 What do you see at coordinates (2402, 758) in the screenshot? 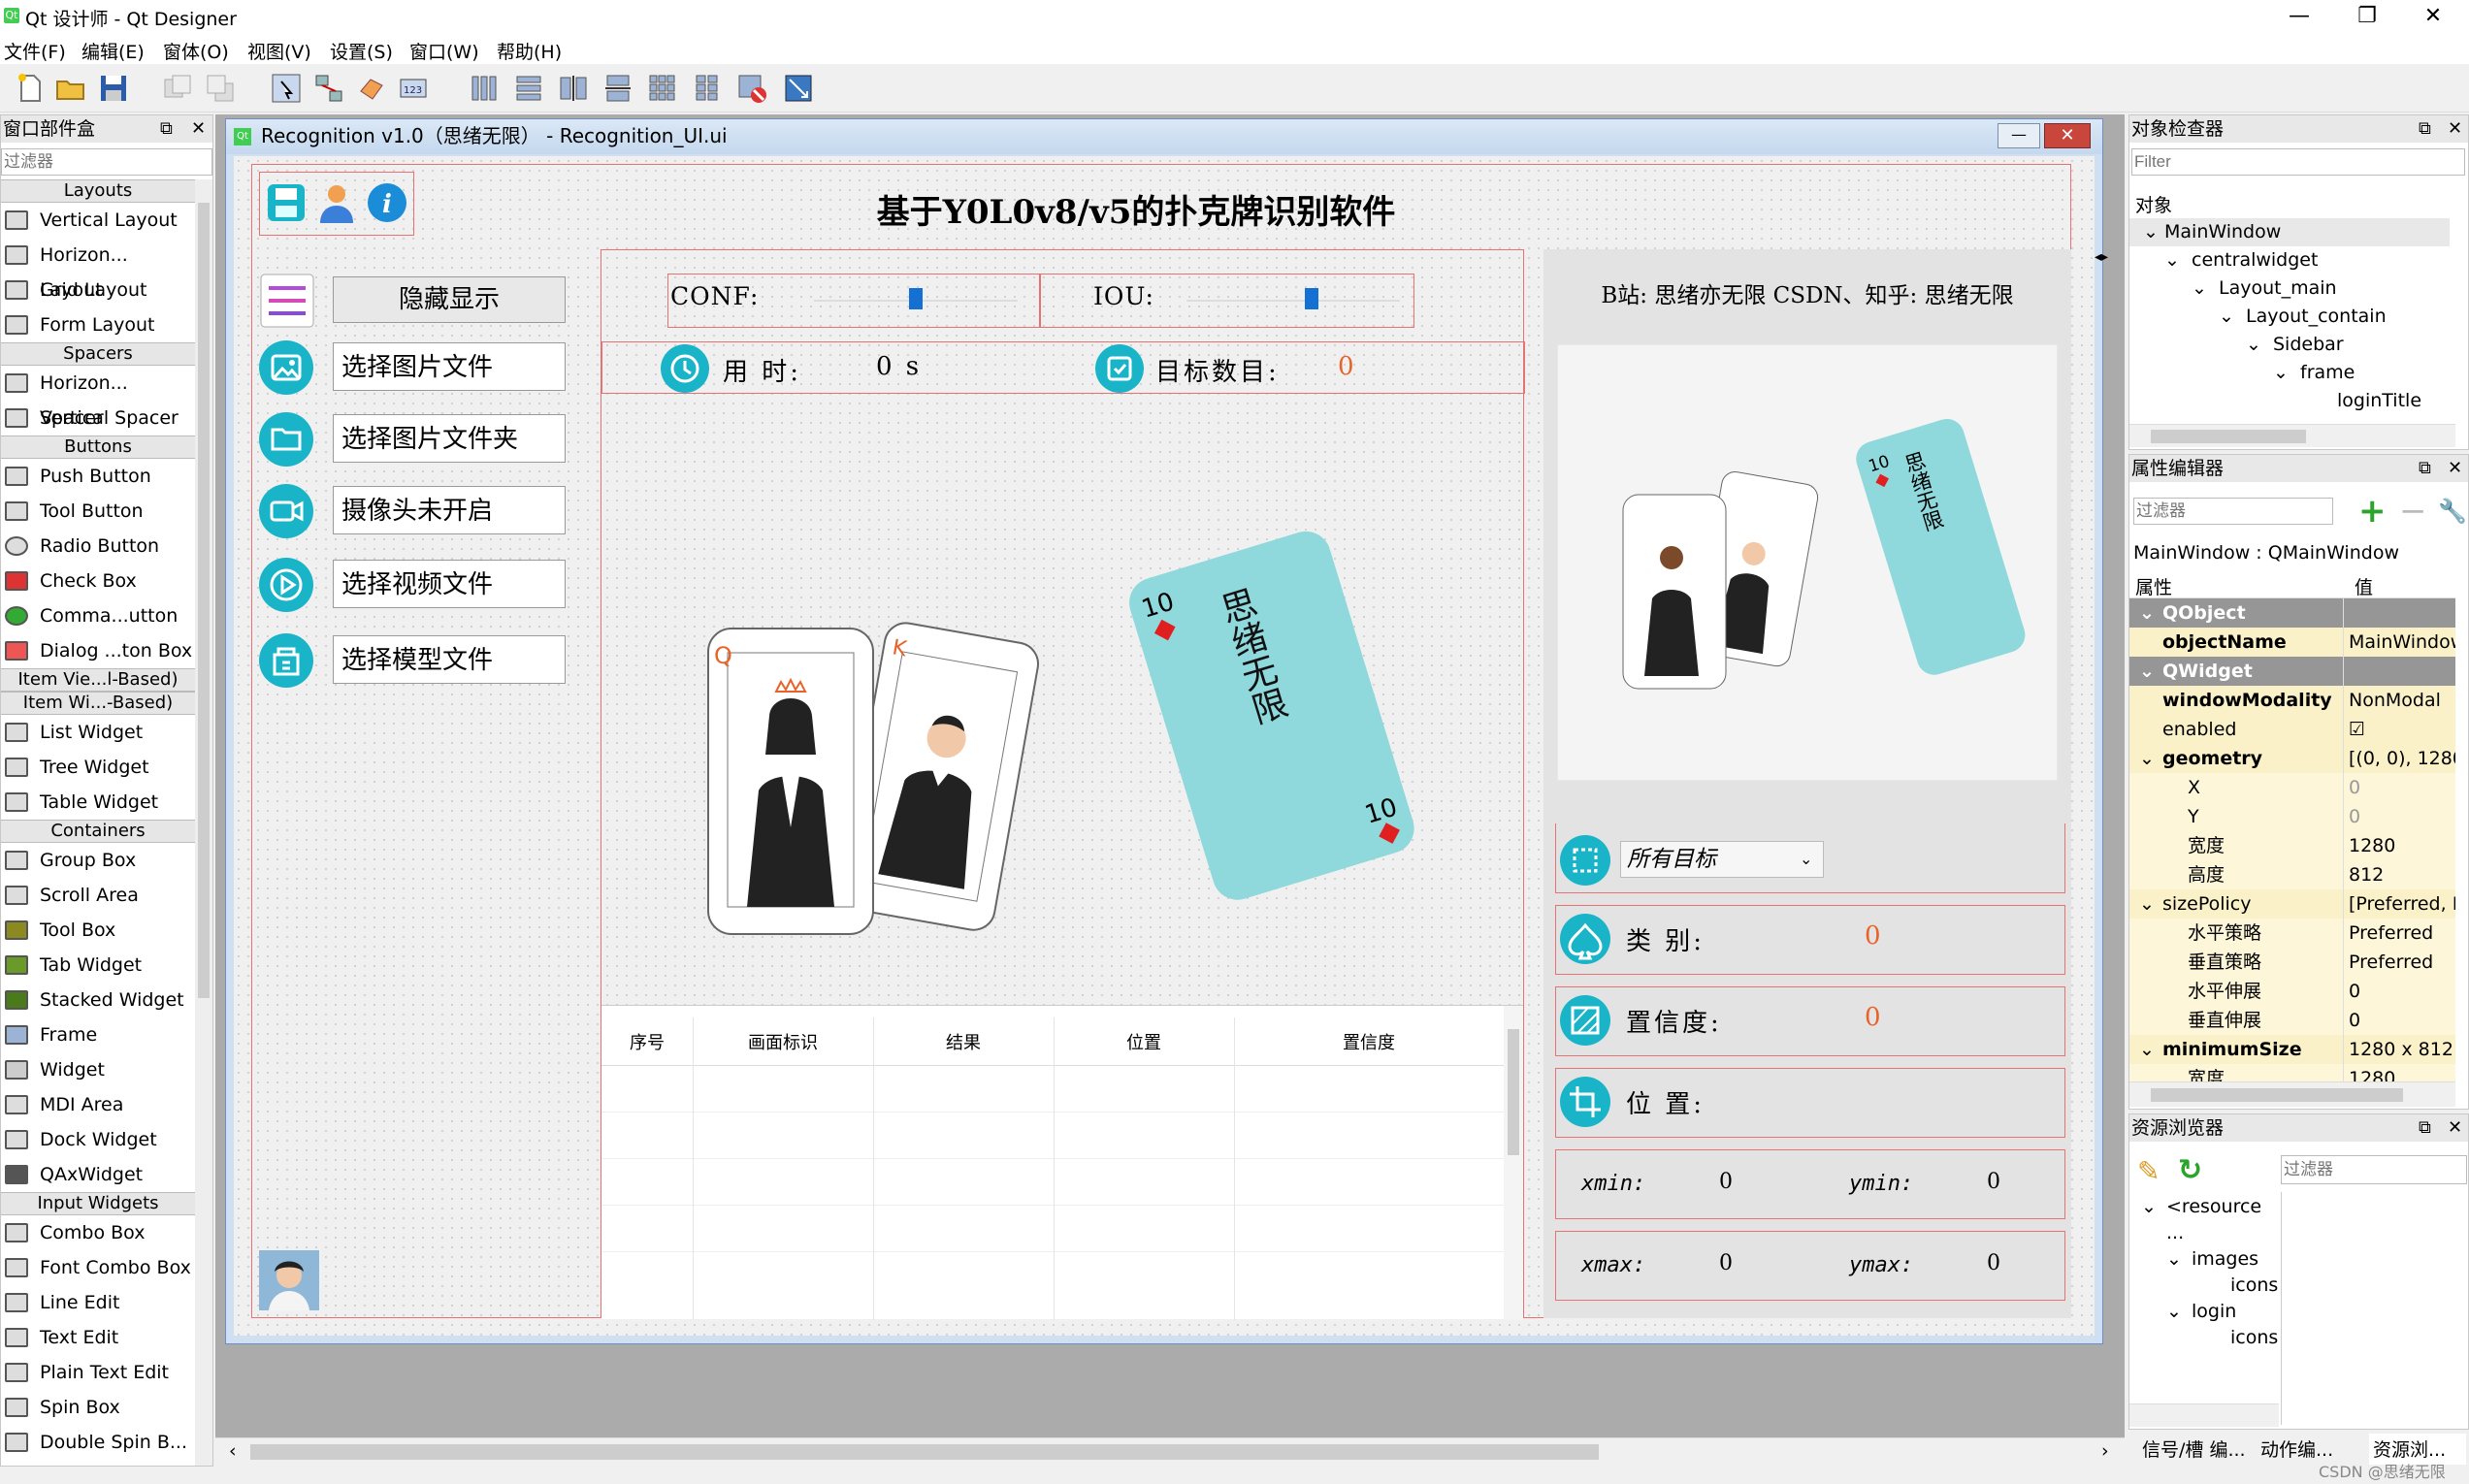
I see `property-value: [(0, 0), 1280` at bounding box center [2402, 758].